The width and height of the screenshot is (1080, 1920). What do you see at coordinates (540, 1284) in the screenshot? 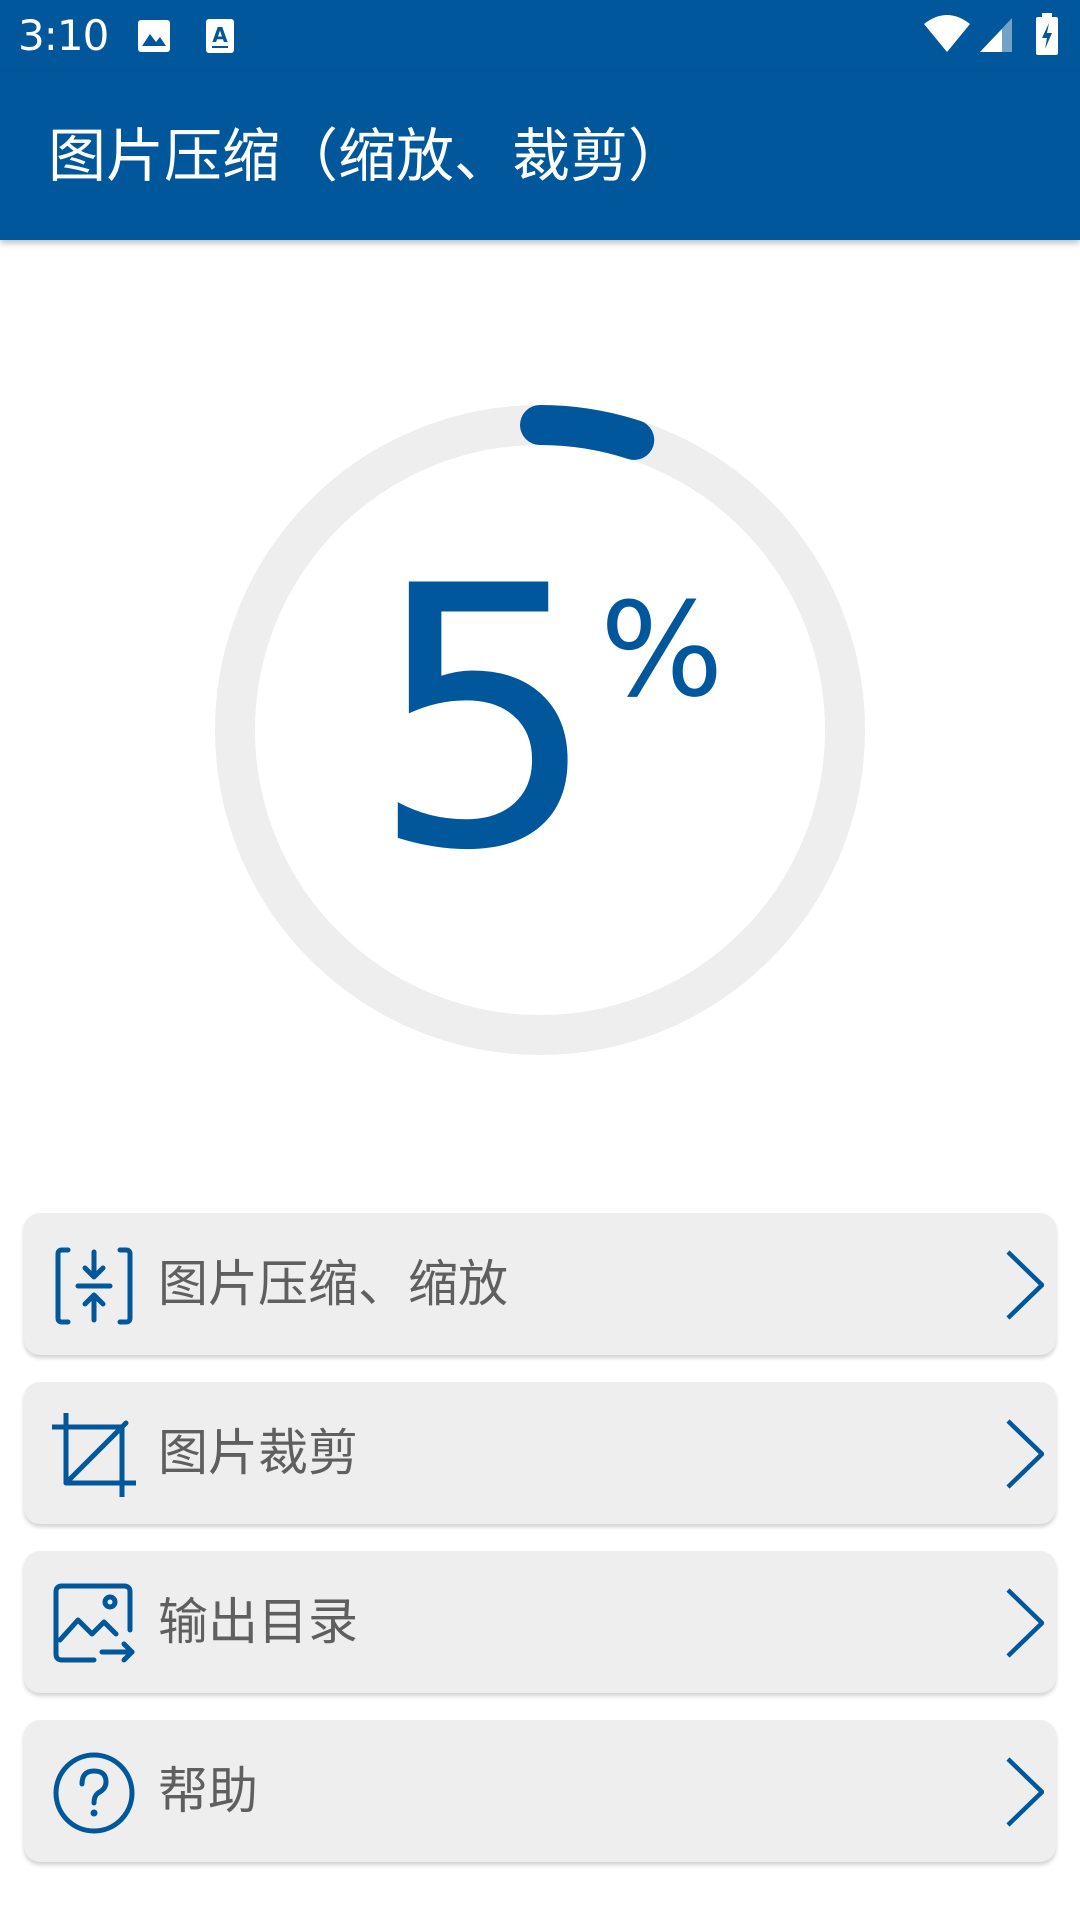
I see `menu-item-compress: 图片压缩、缩放` at bounding box center [540, 1284].